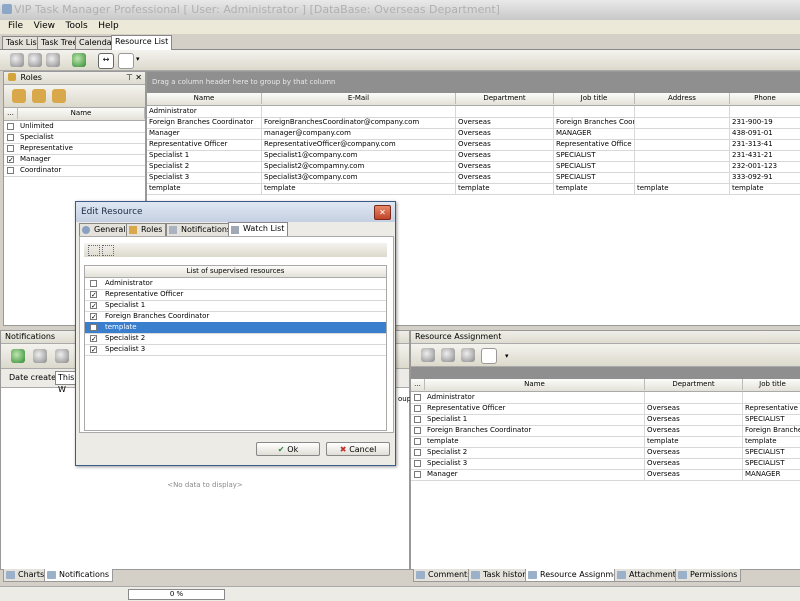  I want to click on edit-role-icon, so click(39, 96).